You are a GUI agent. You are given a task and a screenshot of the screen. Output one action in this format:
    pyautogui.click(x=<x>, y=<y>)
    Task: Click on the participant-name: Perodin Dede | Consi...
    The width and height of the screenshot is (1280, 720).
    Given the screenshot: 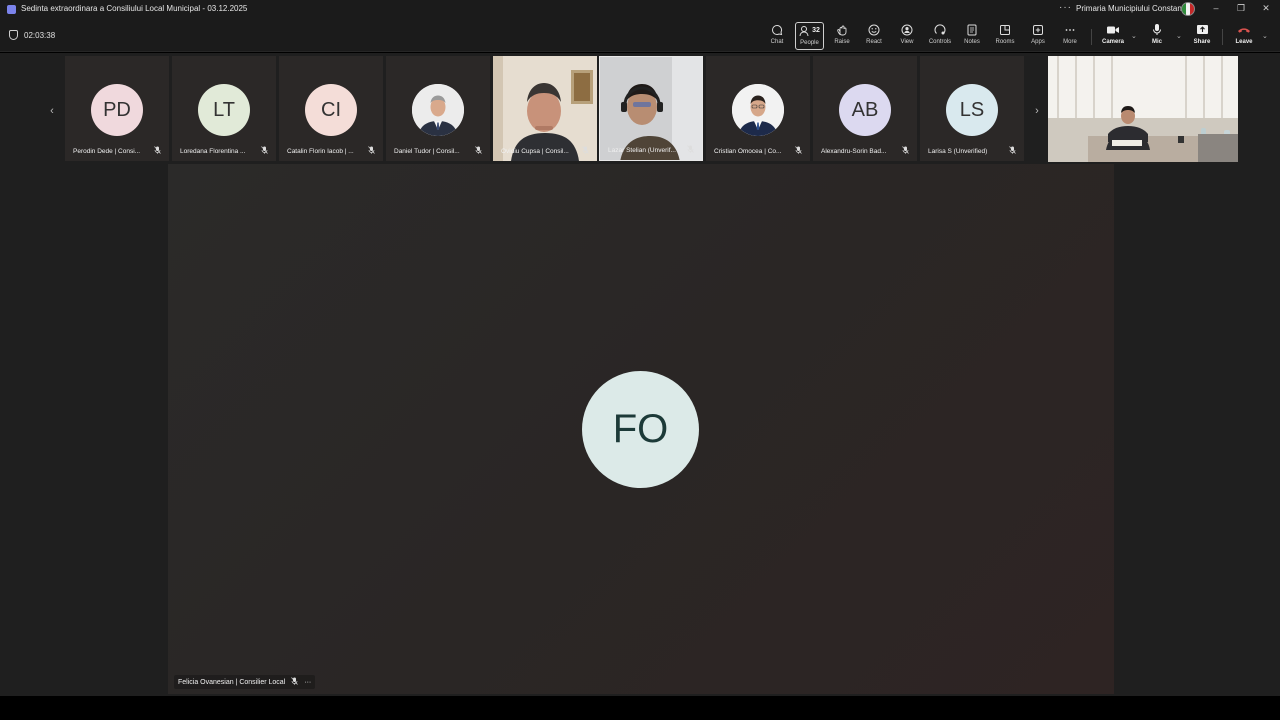 What is the action you would take?
    pyautogui.click(x=107, y=151)
    